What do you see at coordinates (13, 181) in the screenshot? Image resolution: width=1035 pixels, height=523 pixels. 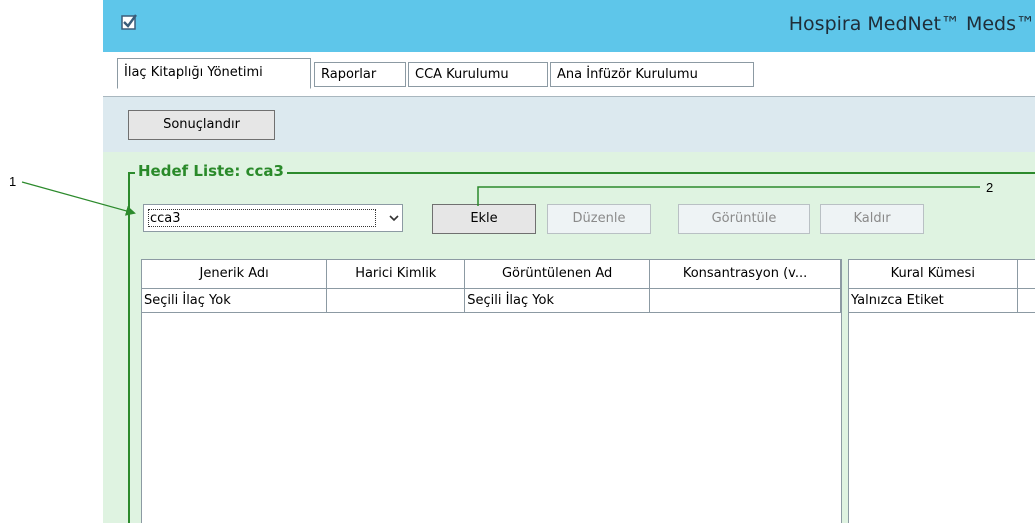 I see `callout-1-label: 1` at bounding box center [13, 181].